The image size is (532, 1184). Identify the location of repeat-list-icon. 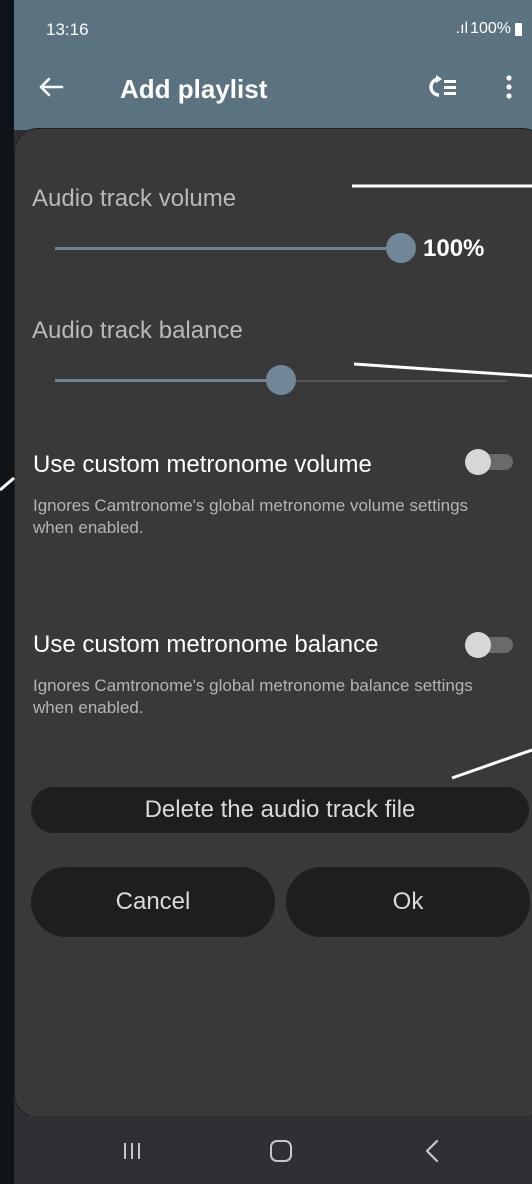
(442, 87).